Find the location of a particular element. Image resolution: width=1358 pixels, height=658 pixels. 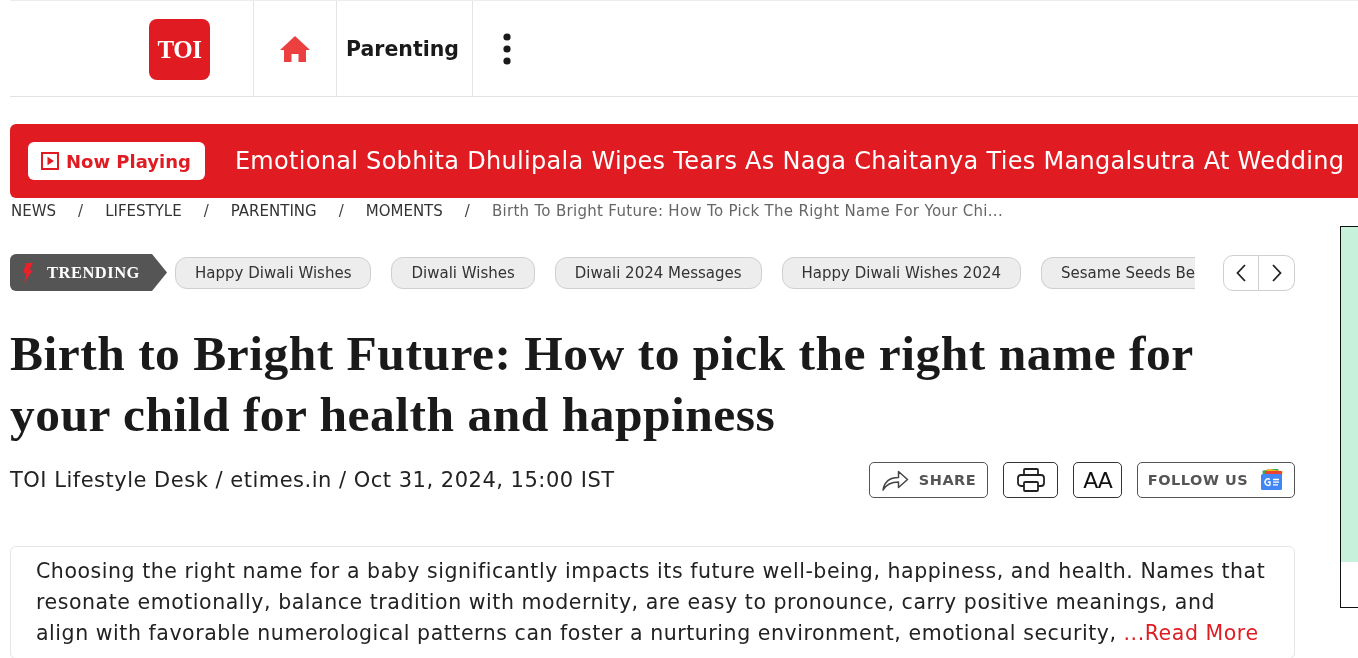

font-size-button: AA is located at coordinates (1097, 480).